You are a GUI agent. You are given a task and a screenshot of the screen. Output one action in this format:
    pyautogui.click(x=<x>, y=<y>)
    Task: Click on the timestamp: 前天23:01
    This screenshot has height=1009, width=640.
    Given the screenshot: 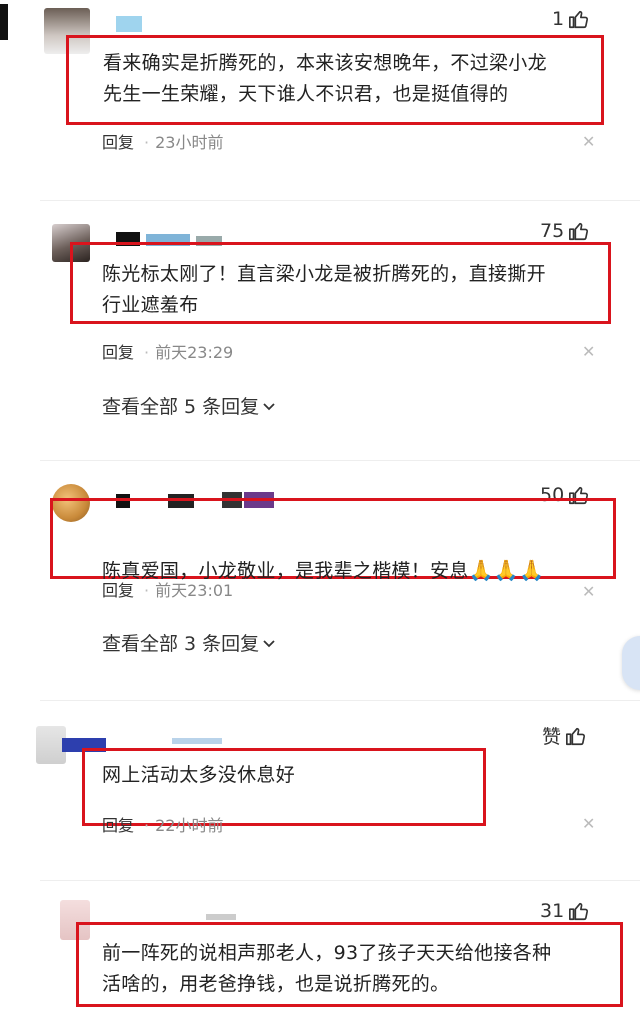 What is the action you would take?
    pyautogui.click(x=194, y=590)
    